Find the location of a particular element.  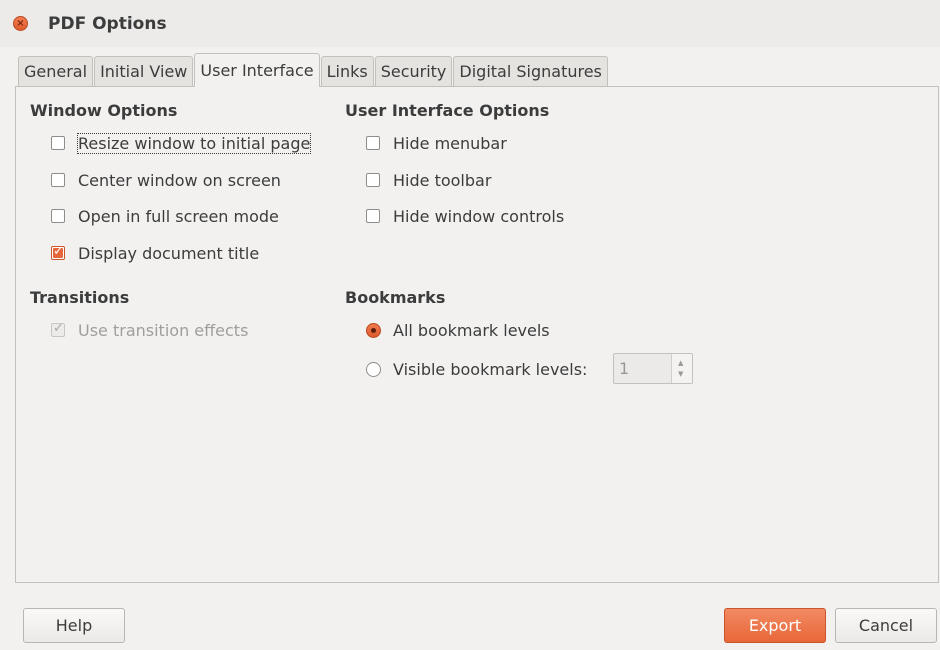

full-screen-checkbox is located at coordinates (58, 216).